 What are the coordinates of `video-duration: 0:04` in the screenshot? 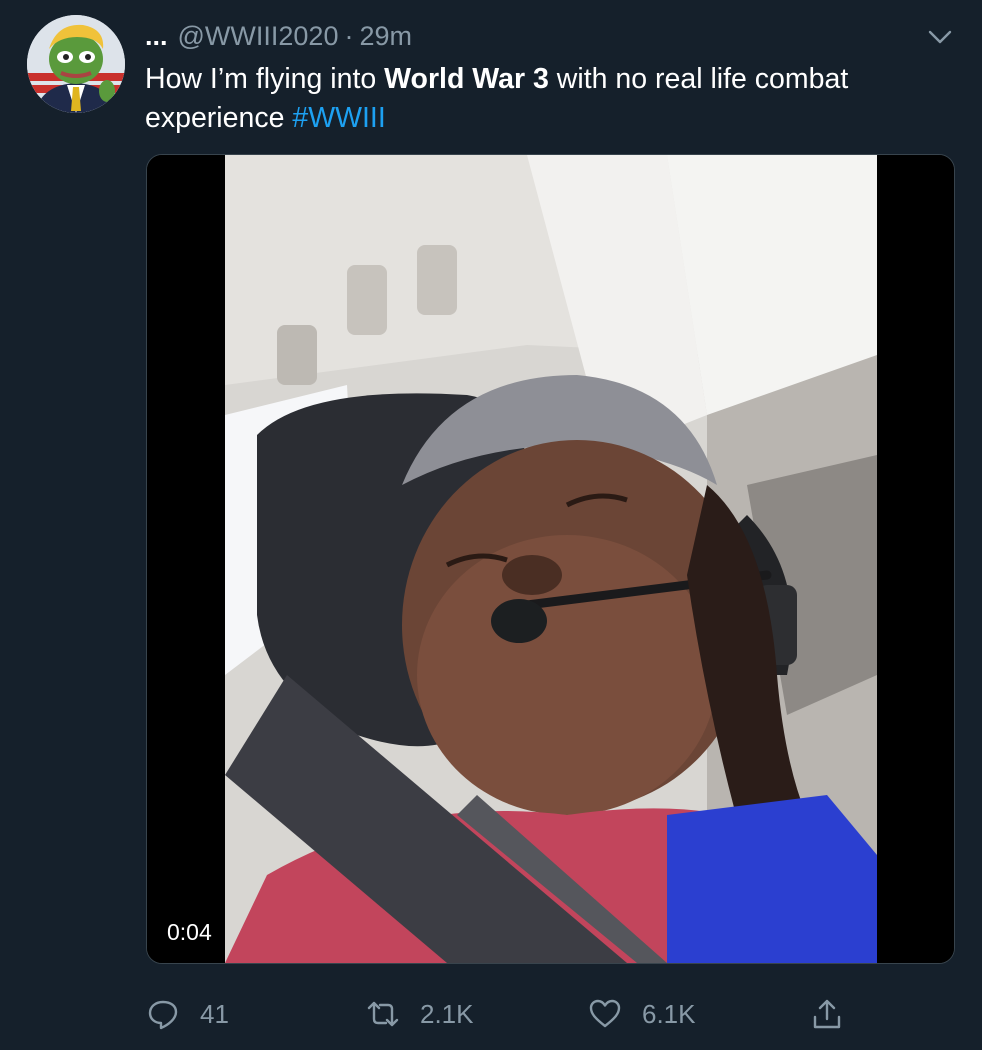 It's located at (189, 932).